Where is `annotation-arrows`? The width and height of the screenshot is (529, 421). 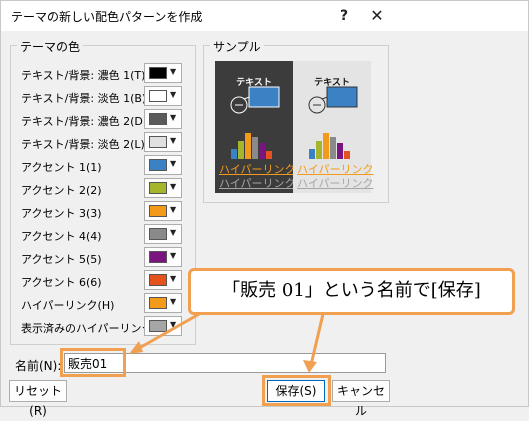
annotation-arrows is located at coordinates (227, 342).